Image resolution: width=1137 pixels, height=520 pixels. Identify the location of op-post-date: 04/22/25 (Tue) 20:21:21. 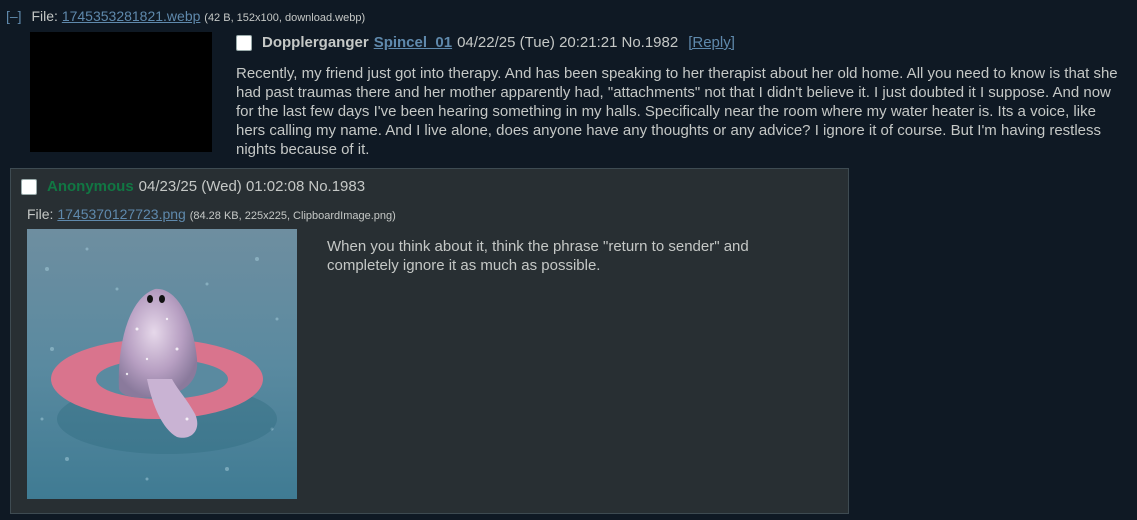
(537, 42).